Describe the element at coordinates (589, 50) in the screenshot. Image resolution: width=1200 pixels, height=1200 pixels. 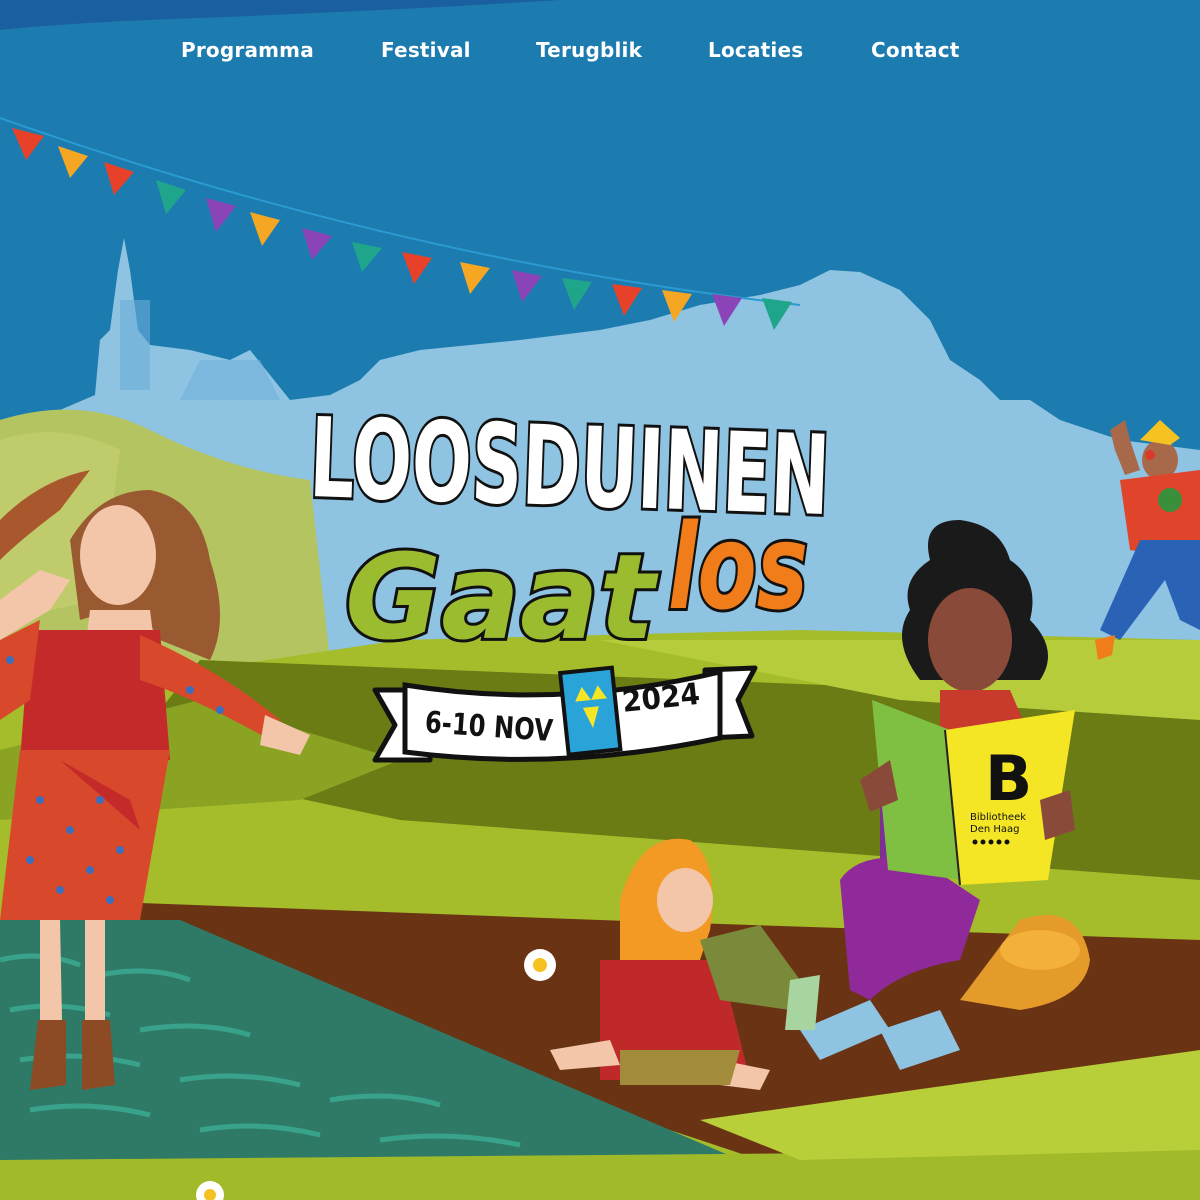
I see `nav-item-terugblik: Terugblik` at that location.